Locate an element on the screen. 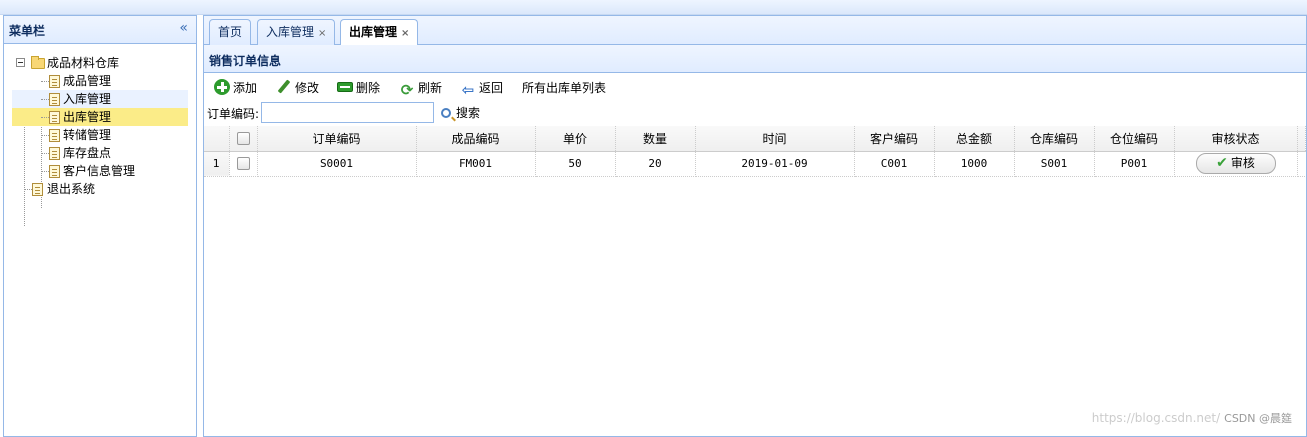 The width and height of the screenshot is (1307, 437). order-code-input is located at coordinates (347, 112).